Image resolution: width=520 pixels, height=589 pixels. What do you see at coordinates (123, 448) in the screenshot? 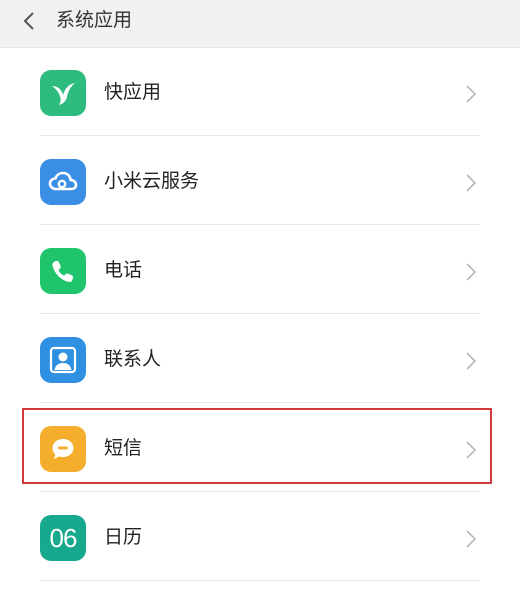
I see `list-item-label: 短信` at bounding box center [123, 448].